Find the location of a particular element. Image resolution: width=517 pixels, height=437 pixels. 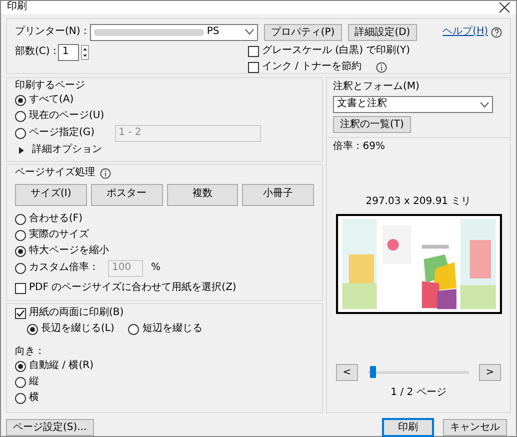

radio-option: 自動縦 / 横(R) is located at coordinates (164, 366).